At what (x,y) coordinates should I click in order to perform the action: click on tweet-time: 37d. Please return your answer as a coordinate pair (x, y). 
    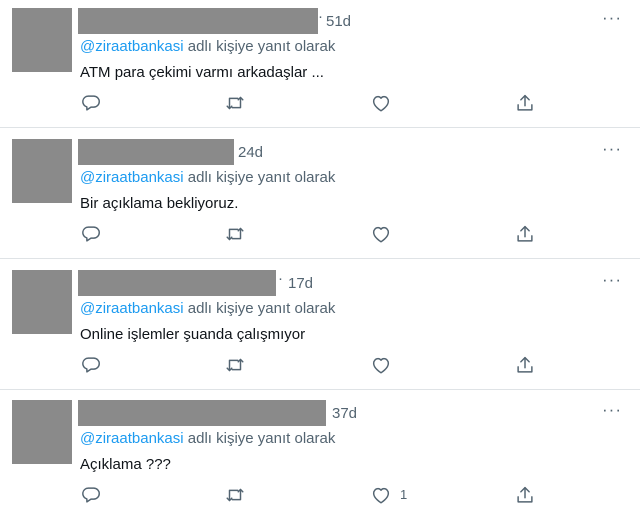
    Looking at the image, I should click on (344, 413).